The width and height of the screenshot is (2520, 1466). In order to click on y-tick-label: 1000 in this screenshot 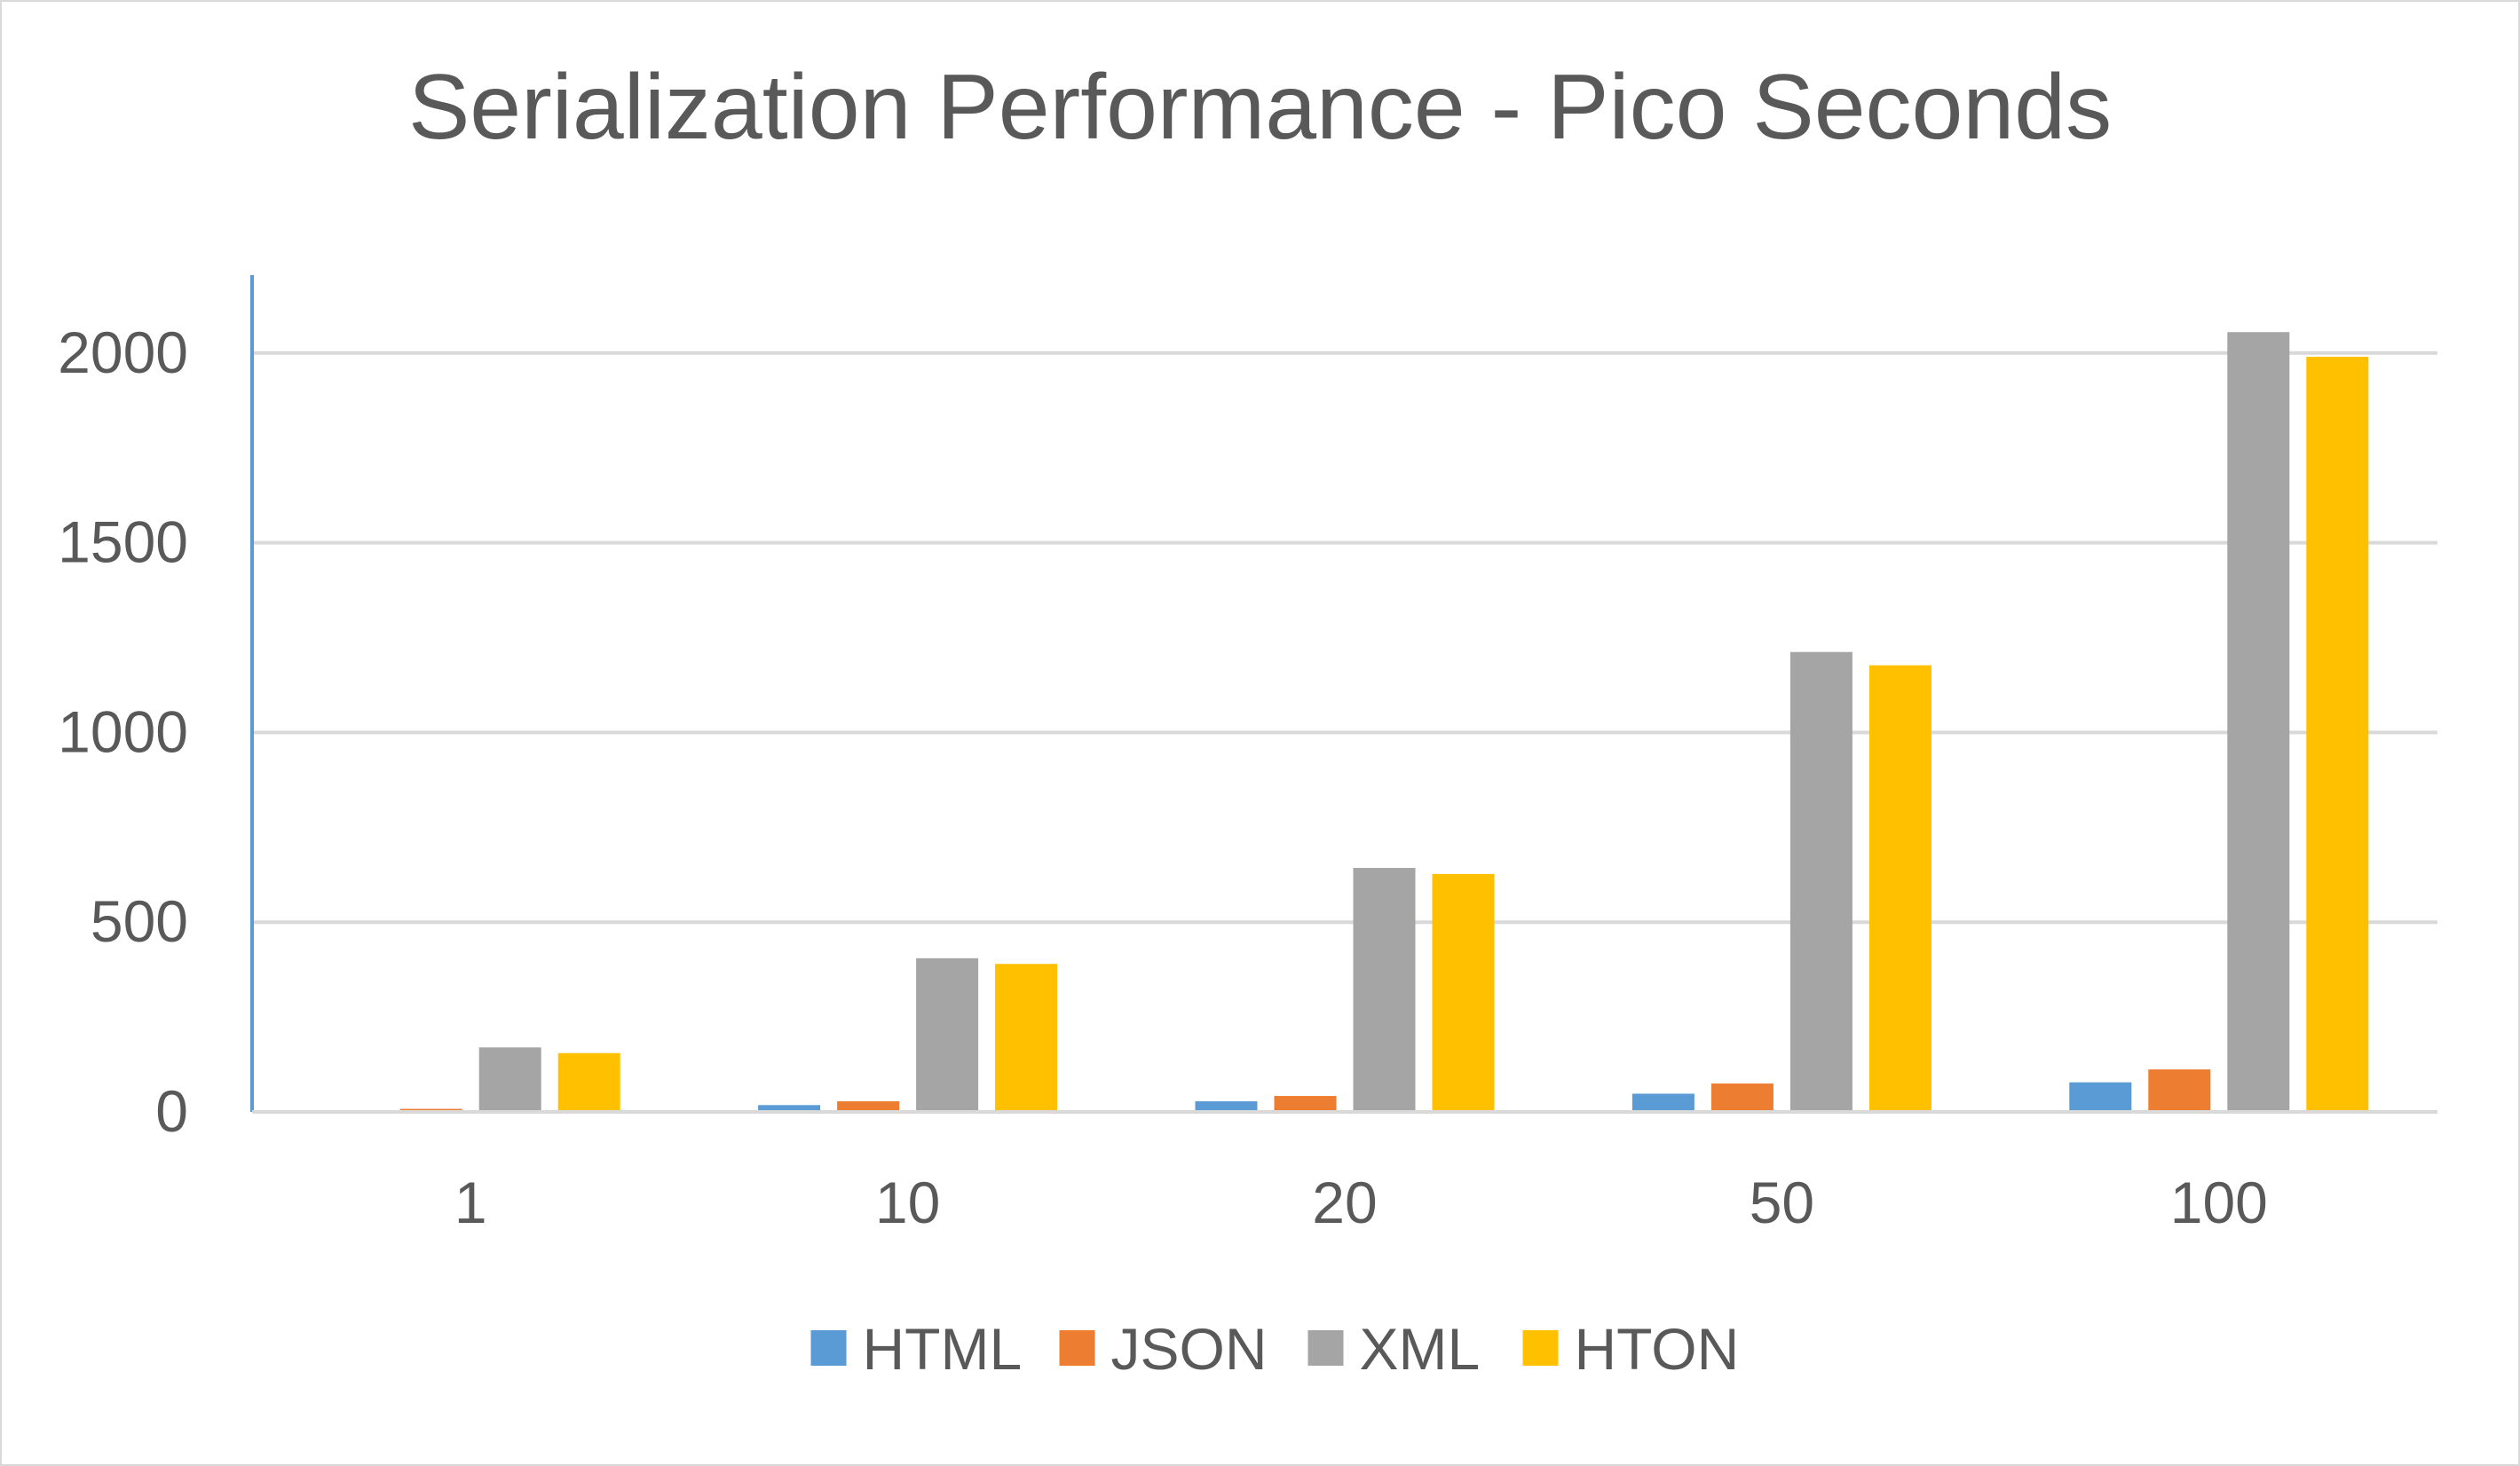, I will do `click(123, 731)`.